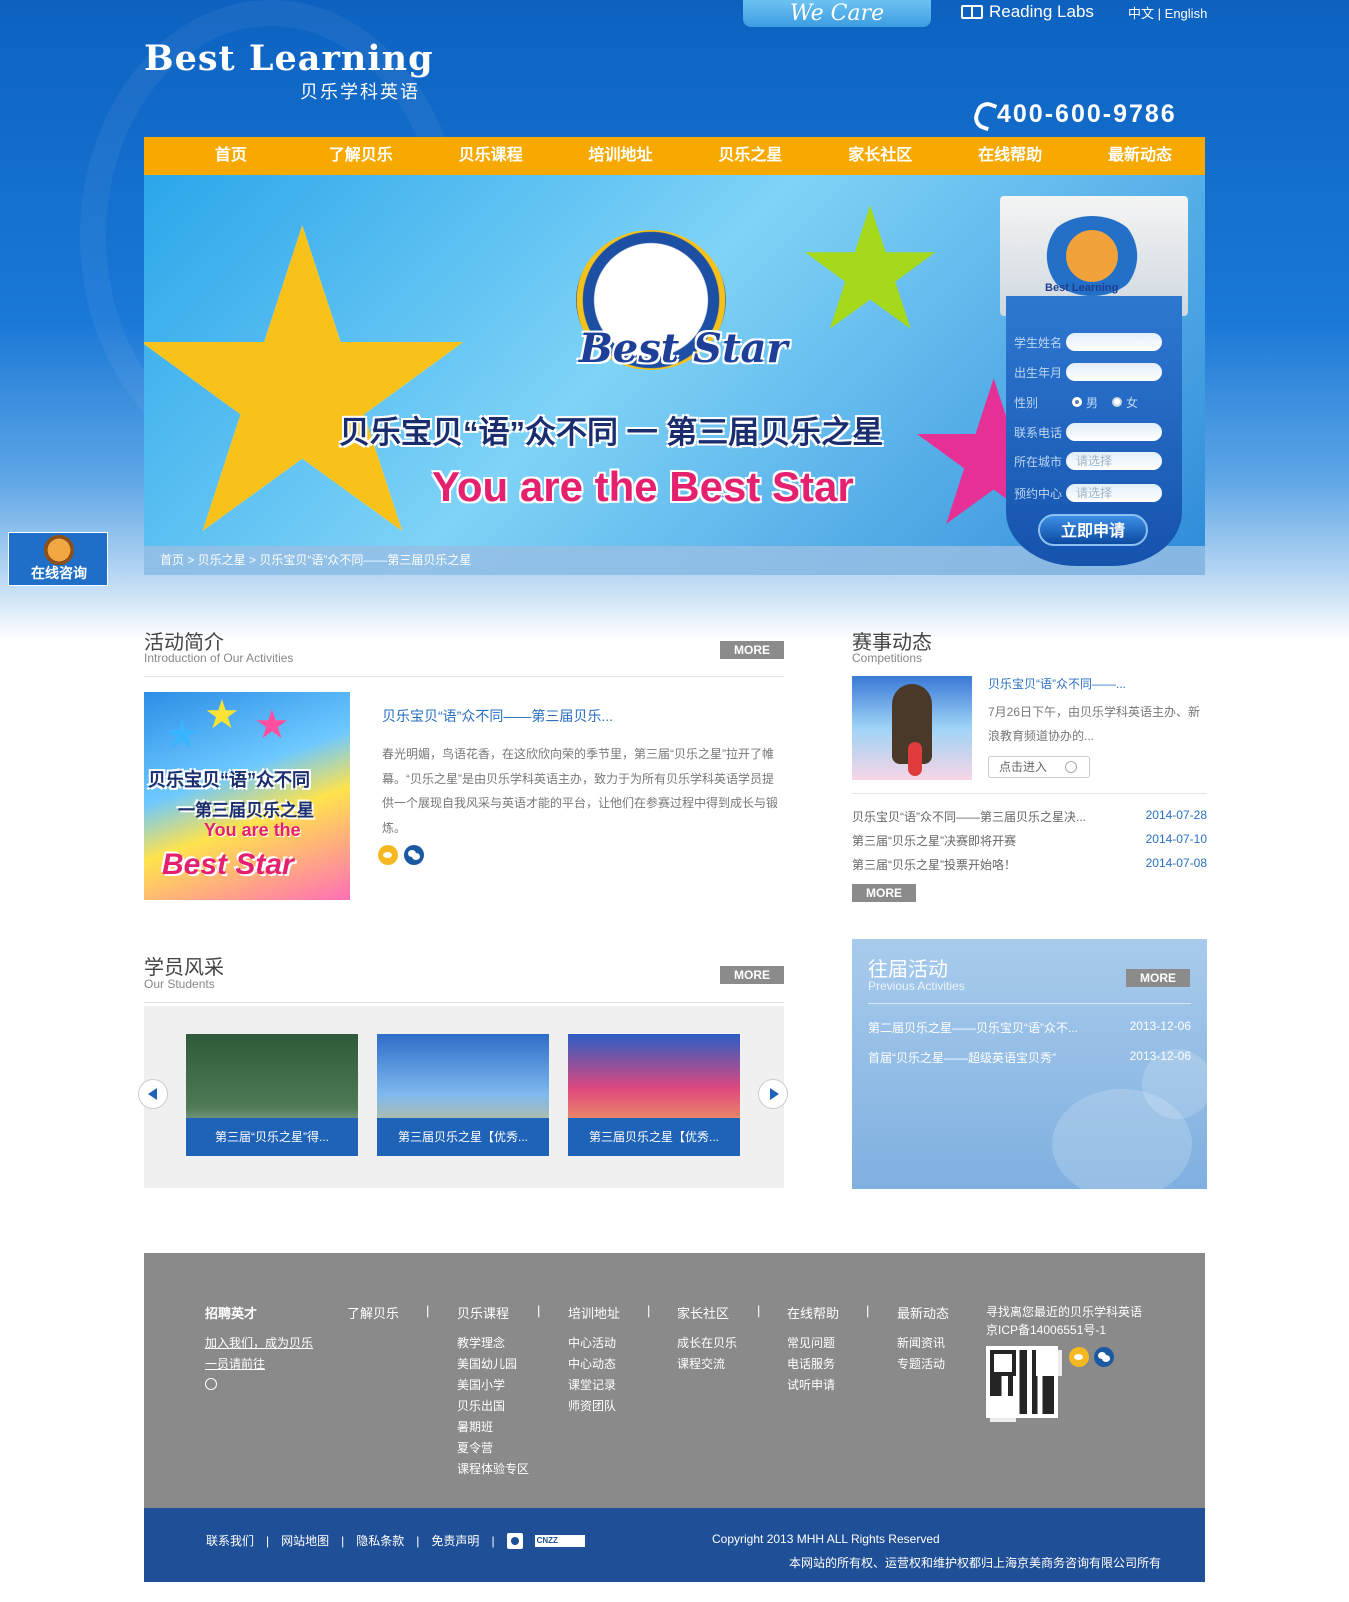 Image resolution: width=1349 pixels, height=1602 pixels. What do you see at coordinates (1038, 432) in the screenshot?
I see `phone-label: 联系电话` at bounding box center [1038, 432].